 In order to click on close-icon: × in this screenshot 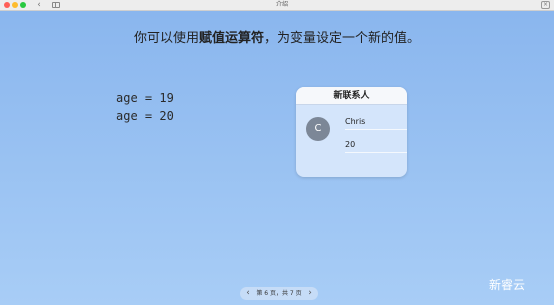, I will do `click(545, 5)`.